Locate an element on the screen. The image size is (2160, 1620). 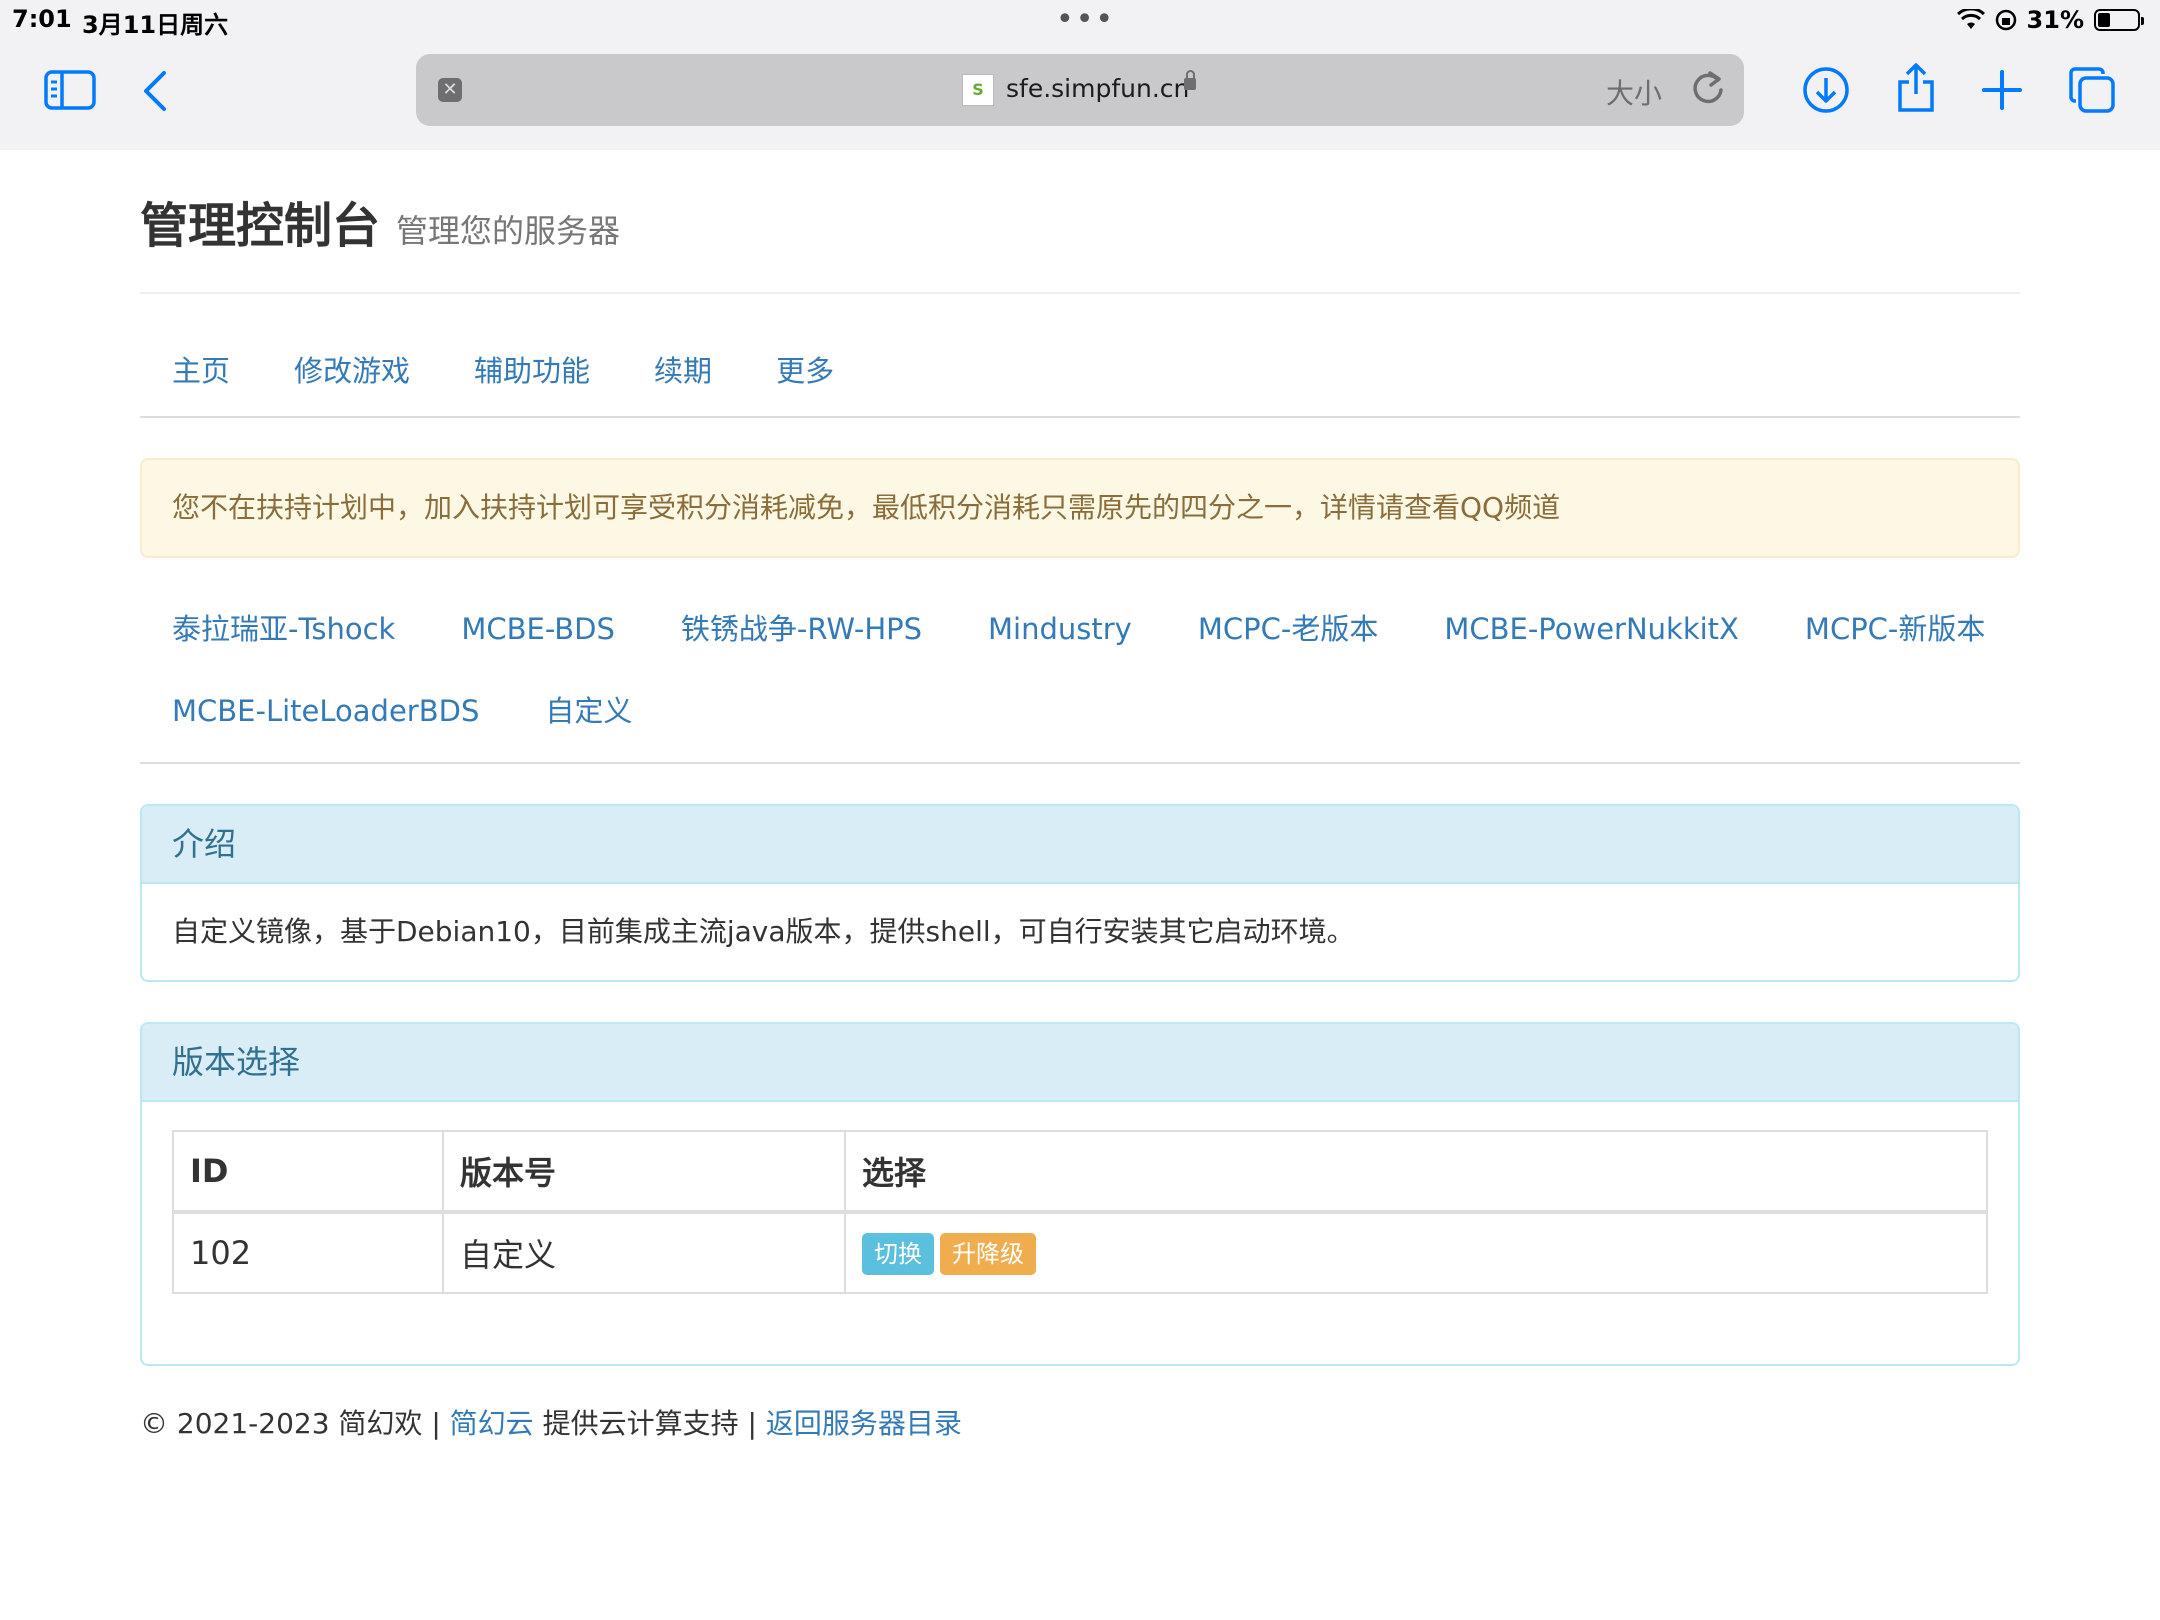
reload-button is located at coordinates (1708, 90).